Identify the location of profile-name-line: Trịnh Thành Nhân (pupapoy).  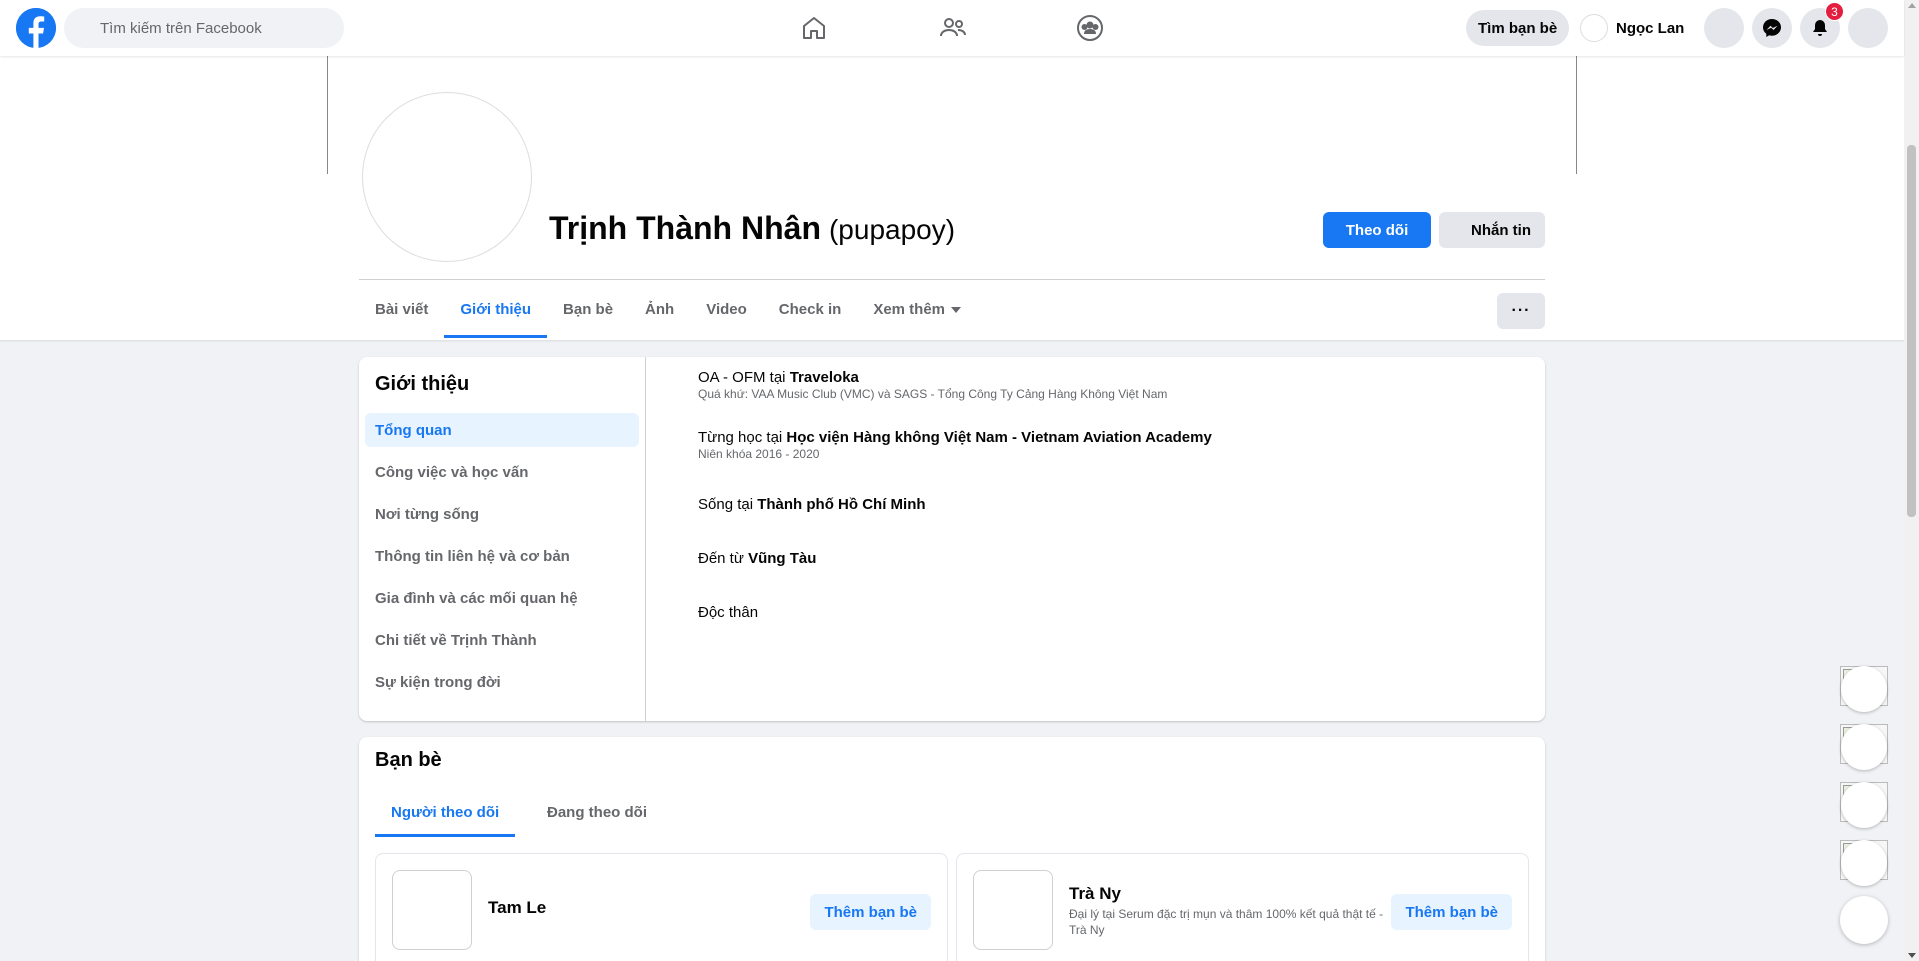
(752, 228).